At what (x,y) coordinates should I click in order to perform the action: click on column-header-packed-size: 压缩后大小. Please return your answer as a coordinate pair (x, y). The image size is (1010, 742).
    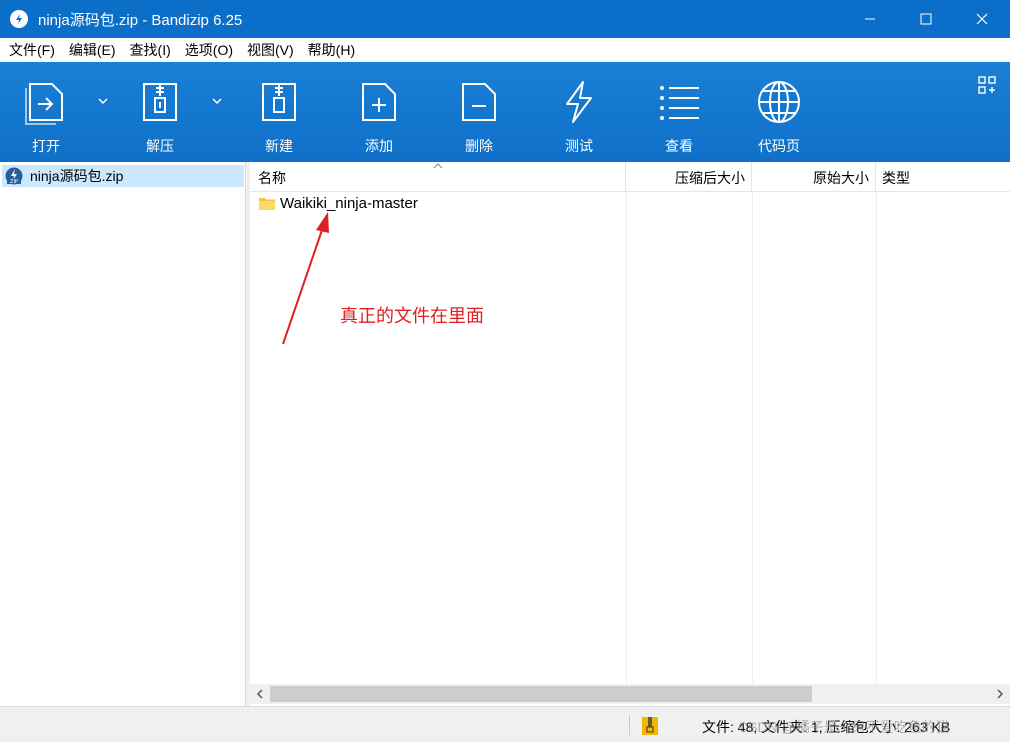
    Looking at the image, I should click on (689, 177).